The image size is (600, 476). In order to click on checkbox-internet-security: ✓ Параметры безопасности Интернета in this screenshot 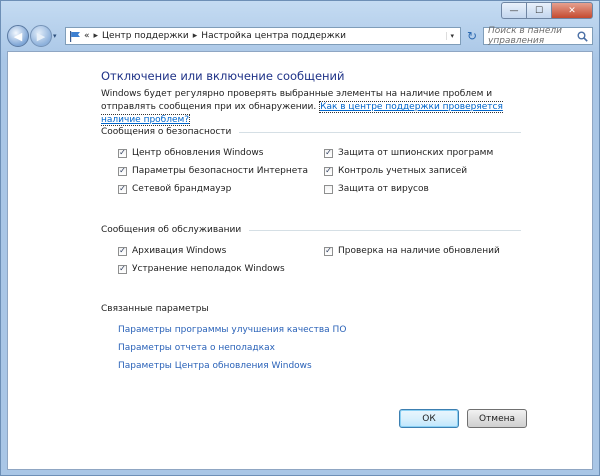, I will do `click(213, 171)`.